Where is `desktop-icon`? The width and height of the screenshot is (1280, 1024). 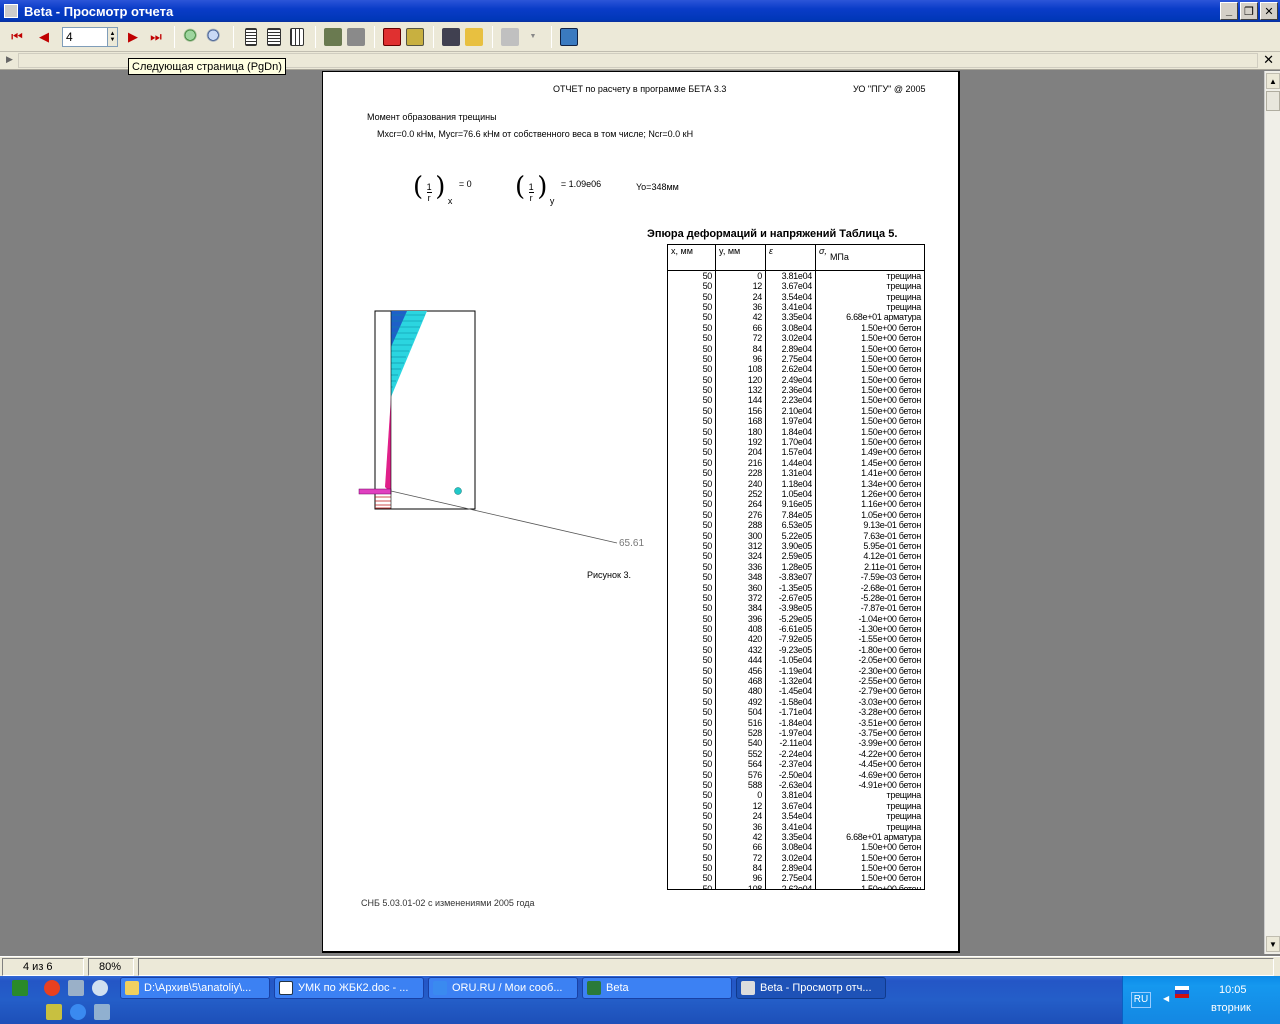
desktop-icon is located at coordinates (102, 1012).